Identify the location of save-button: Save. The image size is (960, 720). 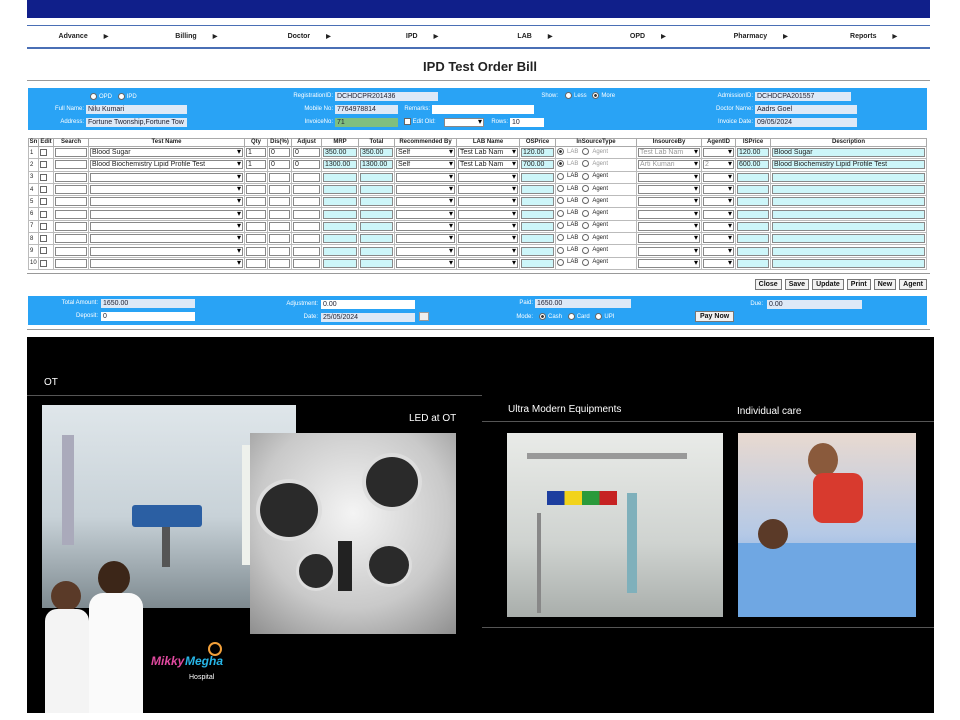
(797, 284).